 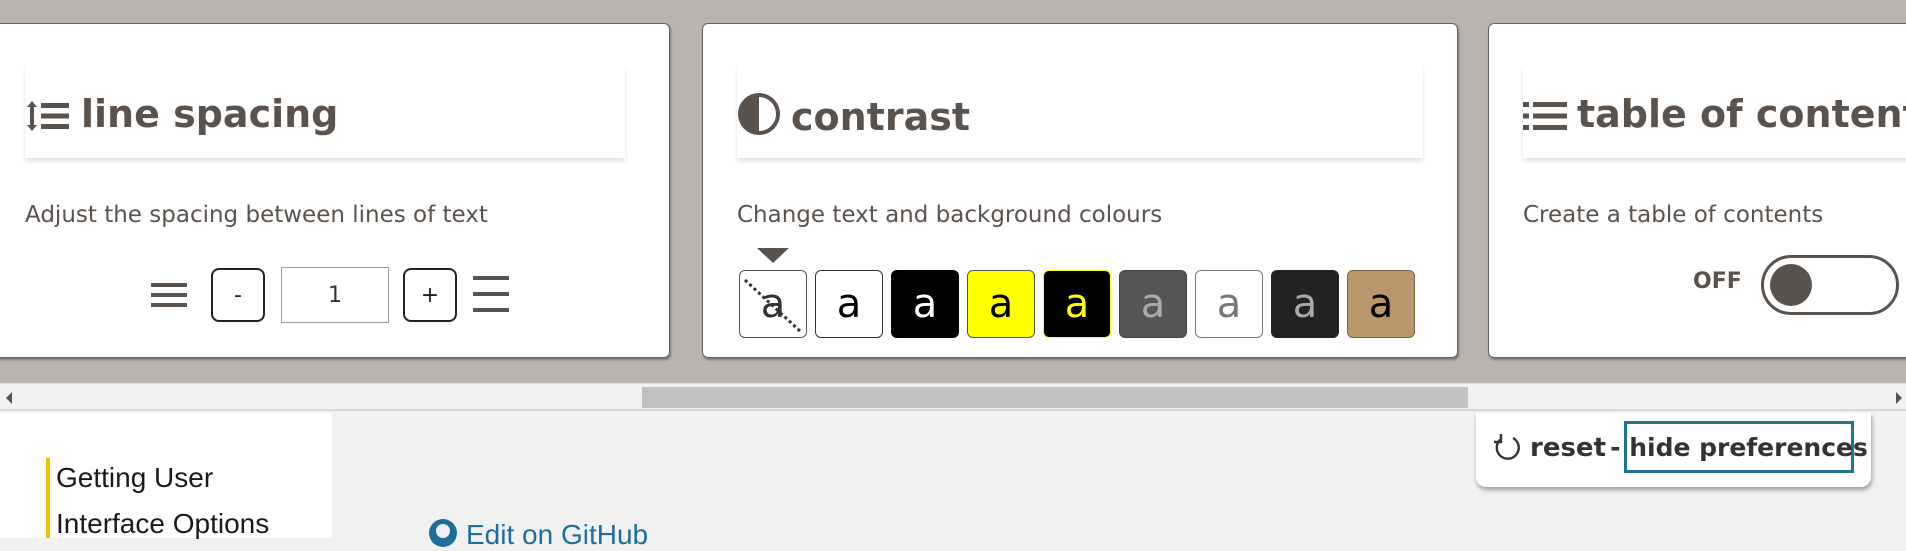 I want to click on edit-on-github-label: Edit on GitHub, so click(x=557, y=534).